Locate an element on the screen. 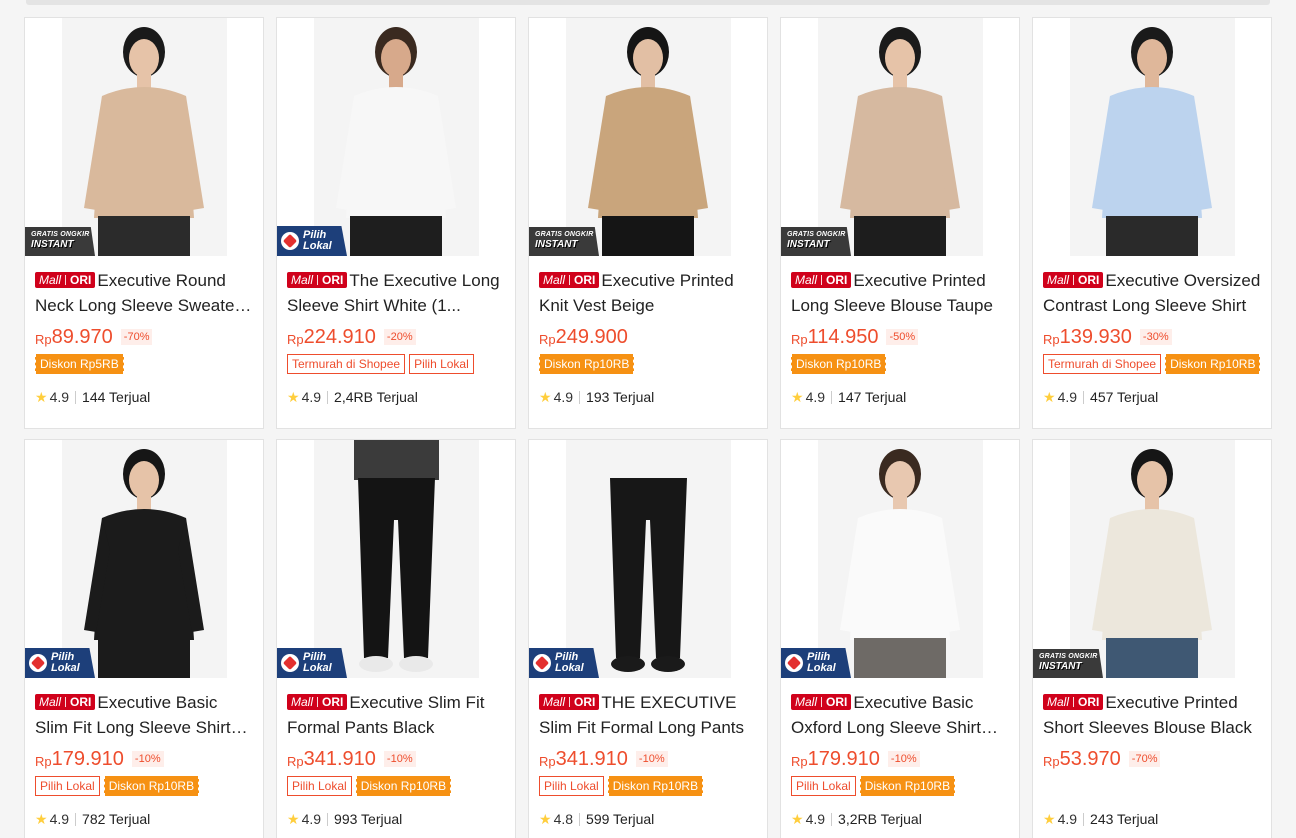 The height and width of the screenshot is (838, 1296). product-title: Mall ORI Executive Printed Knit Vest Beige is located at coordinates (648, 293).